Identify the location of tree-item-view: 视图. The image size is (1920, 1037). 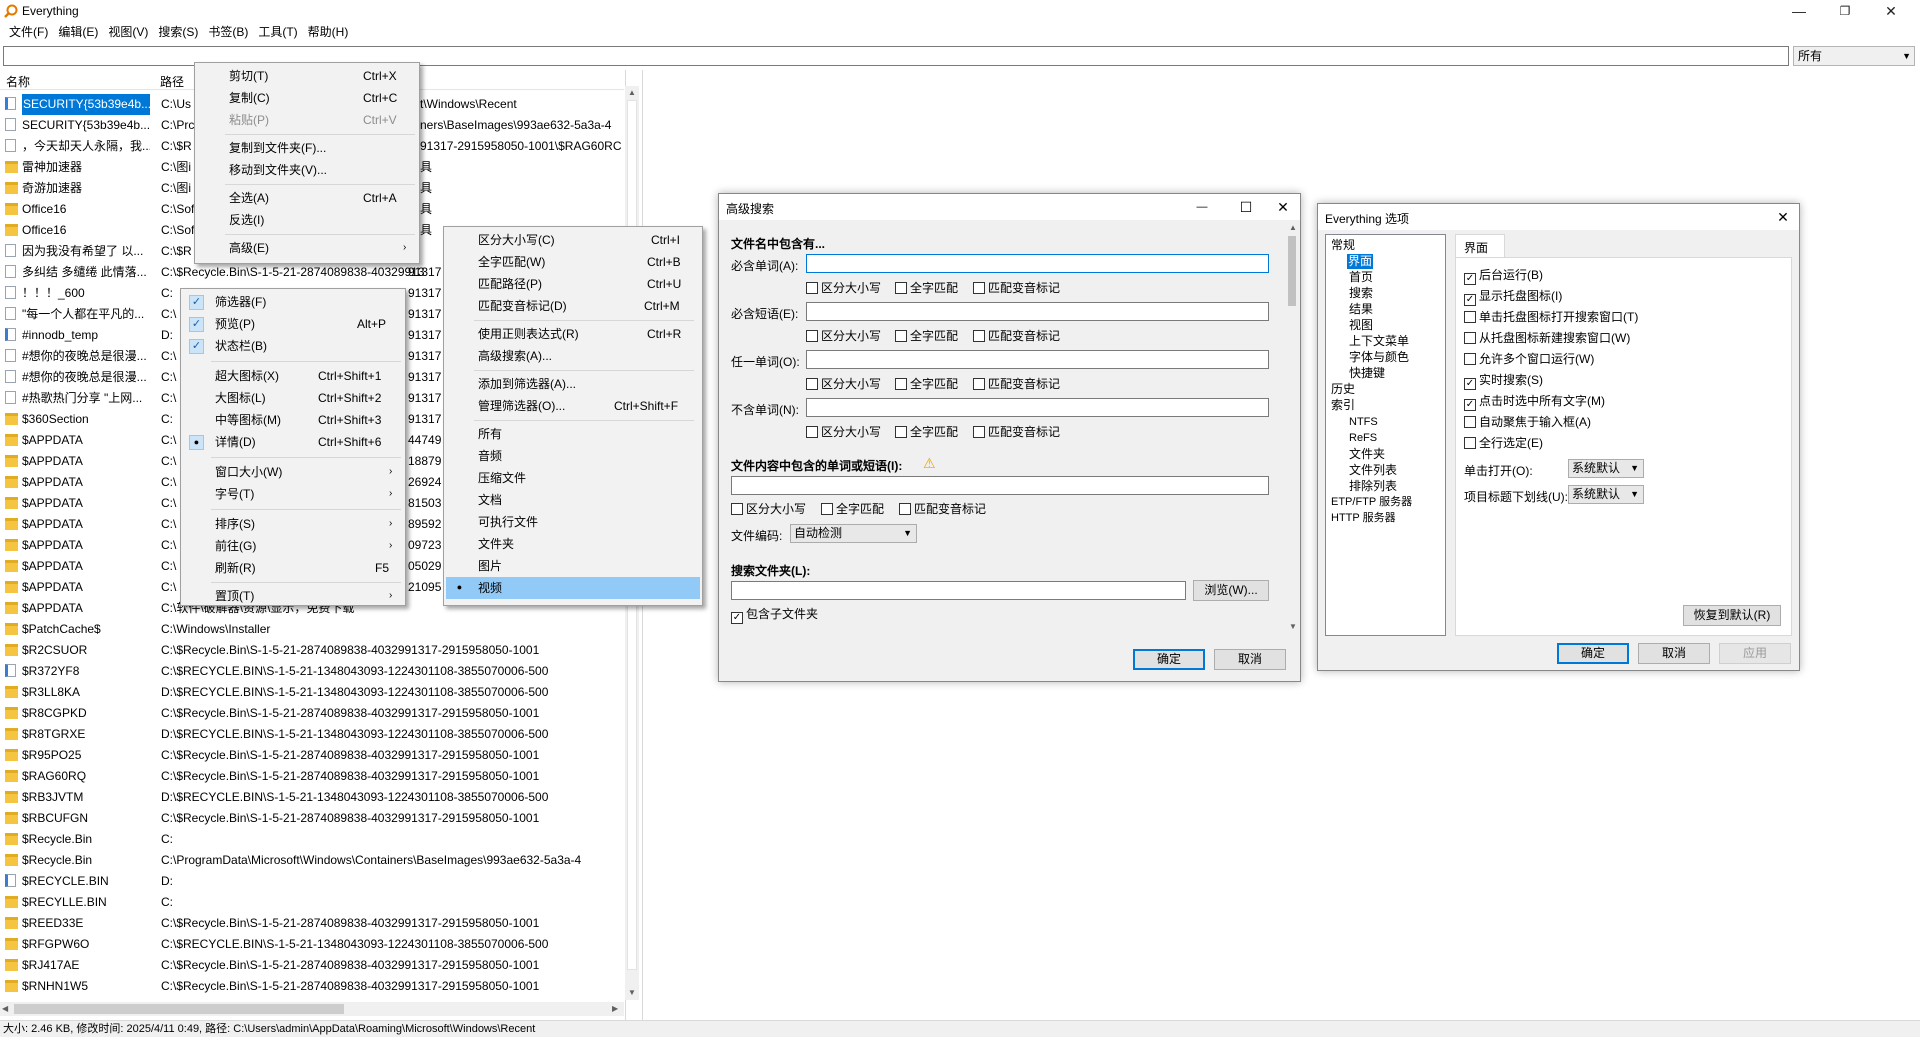
(1361, 325).